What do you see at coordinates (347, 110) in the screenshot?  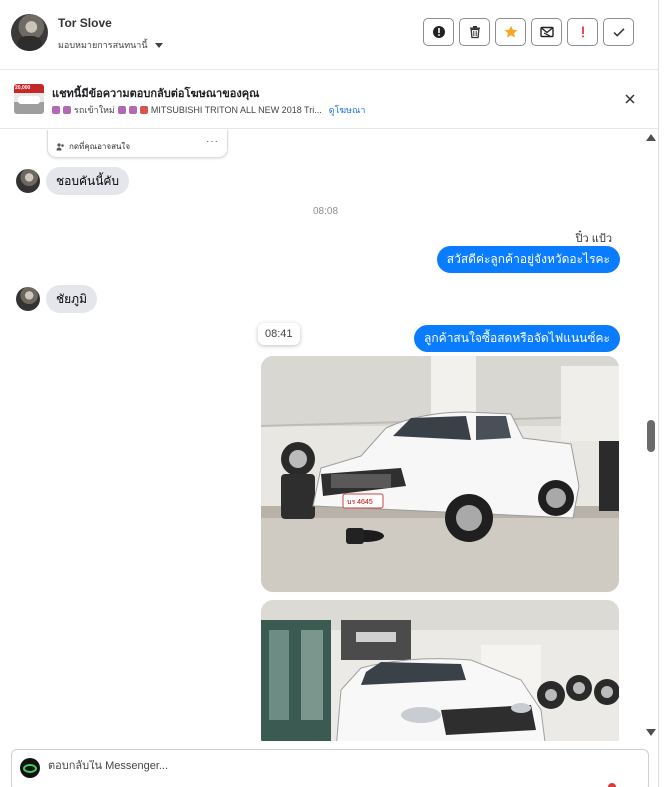 I see `view-ad-link: ดูโฆษณา` at bounding box center [347, 110].